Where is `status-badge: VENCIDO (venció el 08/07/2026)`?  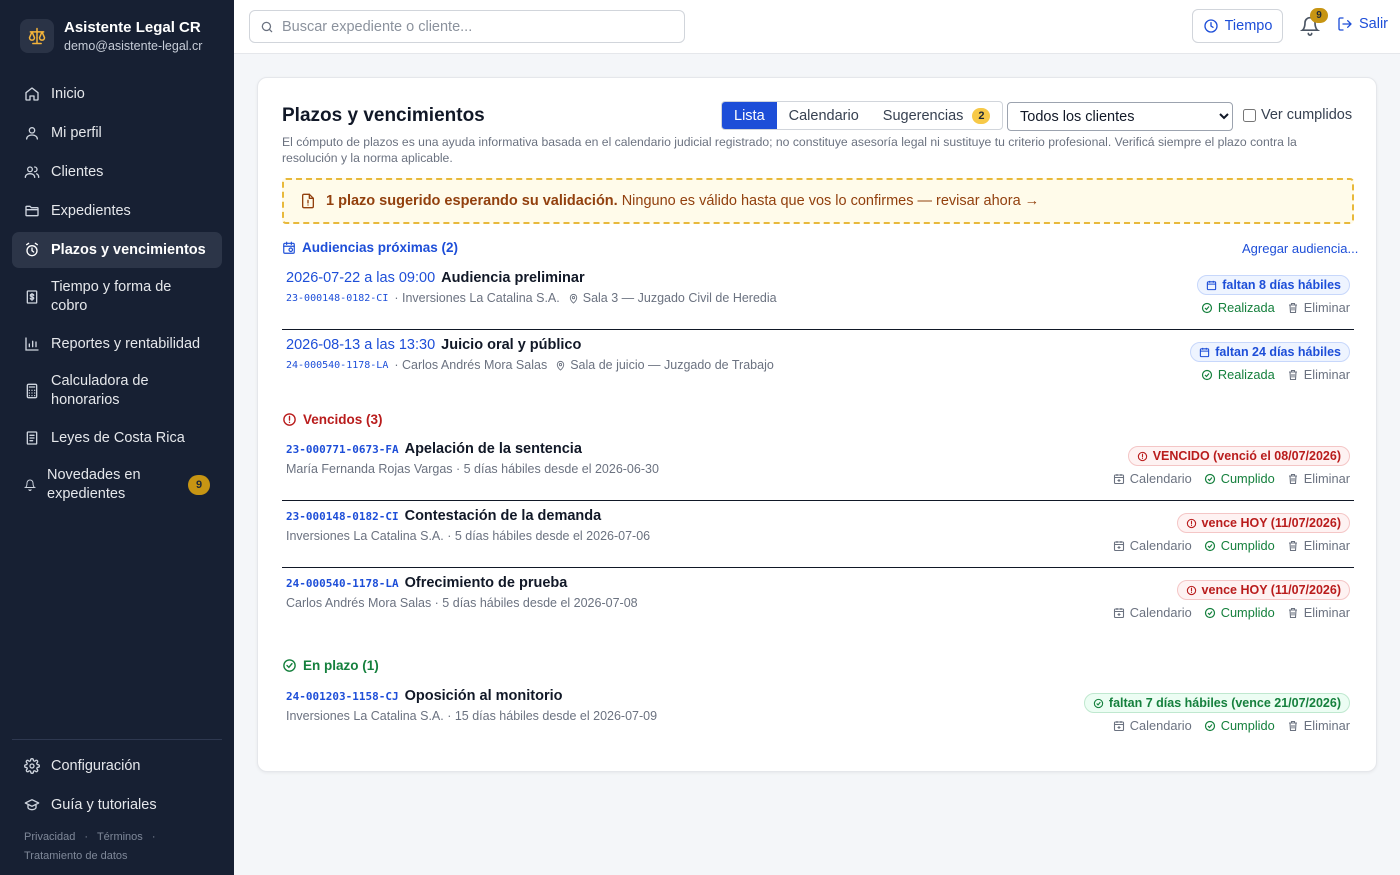
status-badge: VENCIDO (venció el 08/07/2026) is located at coordinates (1238, 456).